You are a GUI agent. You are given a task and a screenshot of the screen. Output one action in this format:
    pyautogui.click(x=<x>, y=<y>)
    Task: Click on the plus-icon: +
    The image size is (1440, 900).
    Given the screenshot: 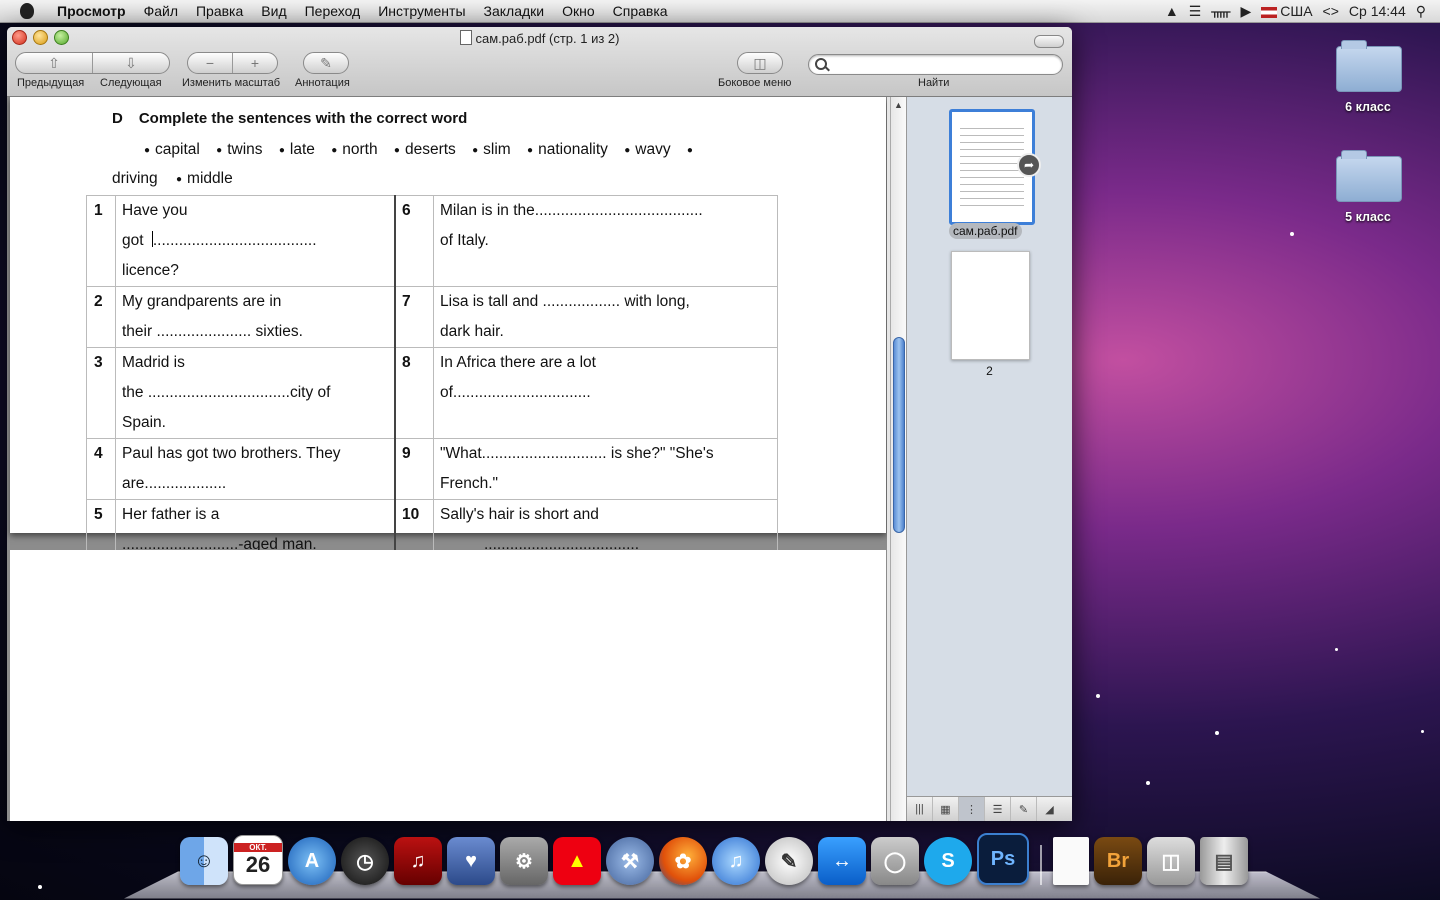 What is the action you would take?
    pyautogui.click(x=255, y=63)
    